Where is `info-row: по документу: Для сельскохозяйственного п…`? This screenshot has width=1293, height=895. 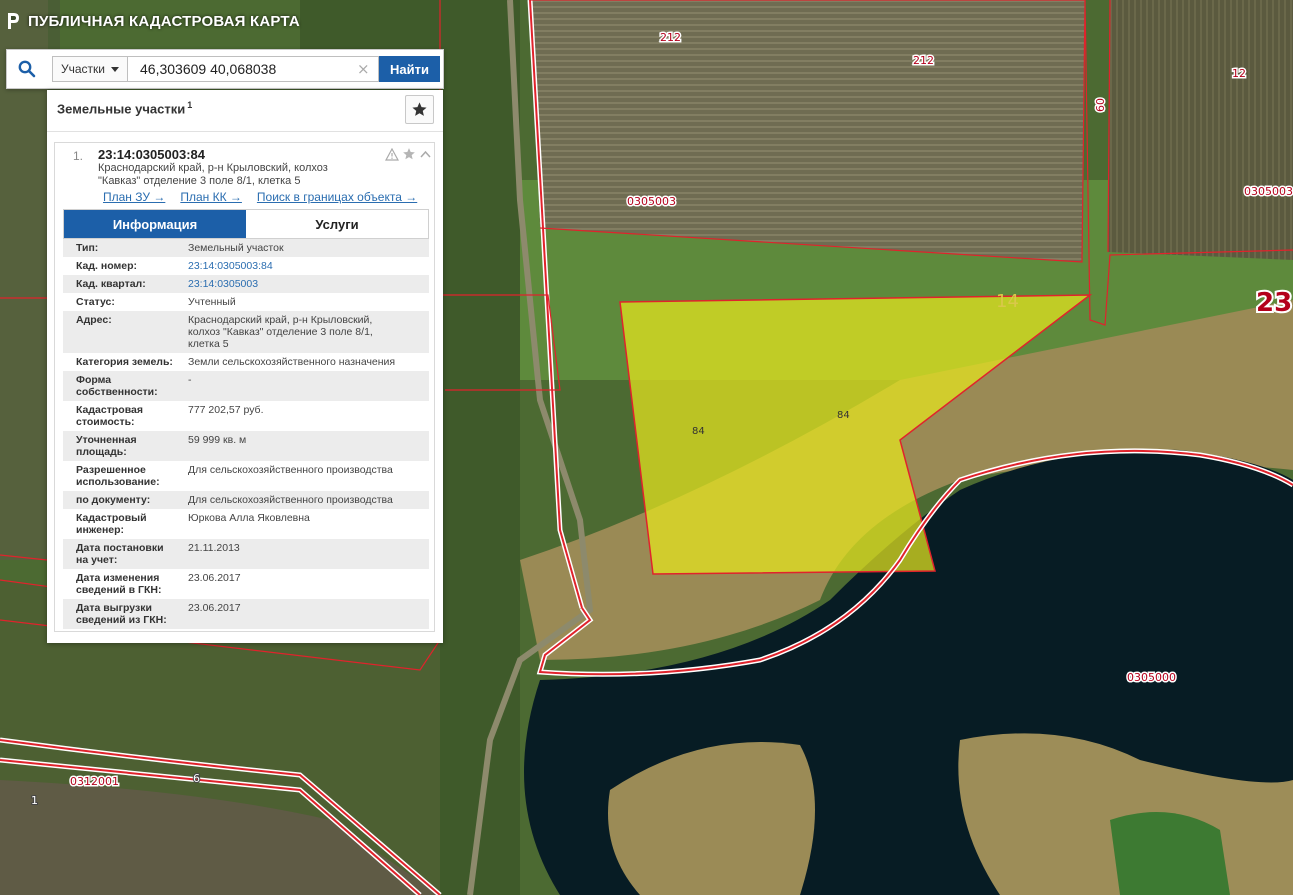
info-row: по документу: Для сельскохозяйственного п… is located at coordinates (246, 500).